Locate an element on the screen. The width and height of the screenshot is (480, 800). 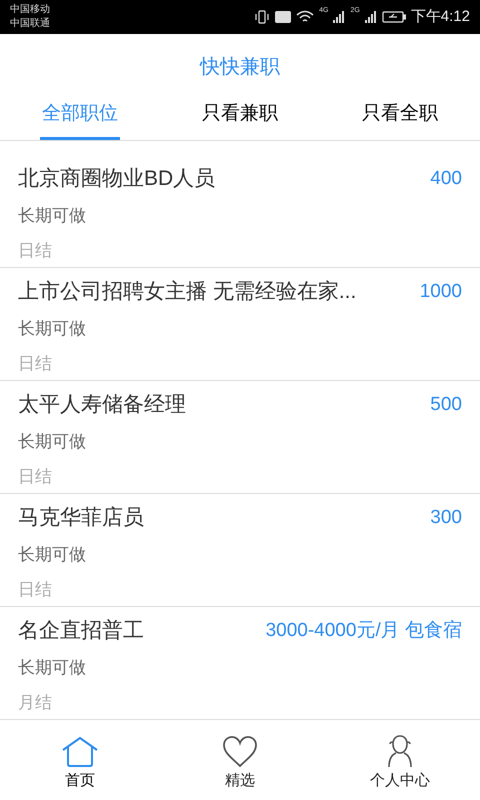
heart-icon is located at coordinates (240, 752).